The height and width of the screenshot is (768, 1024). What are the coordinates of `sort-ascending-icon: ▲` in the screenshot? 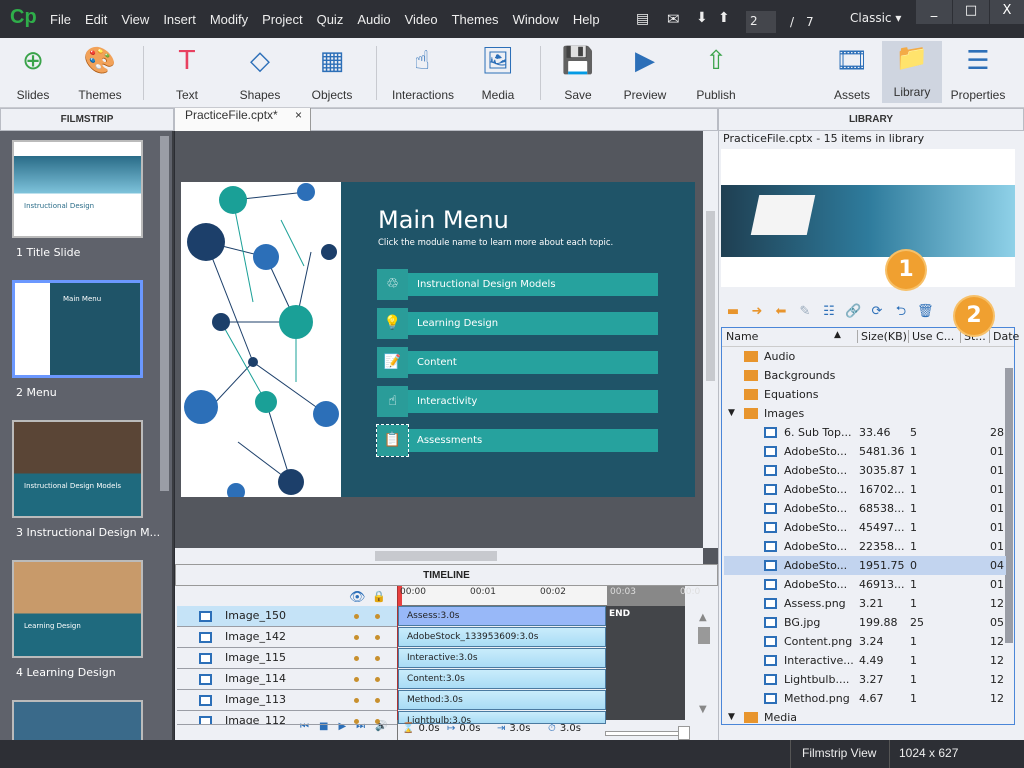 It's located at (837, 335).